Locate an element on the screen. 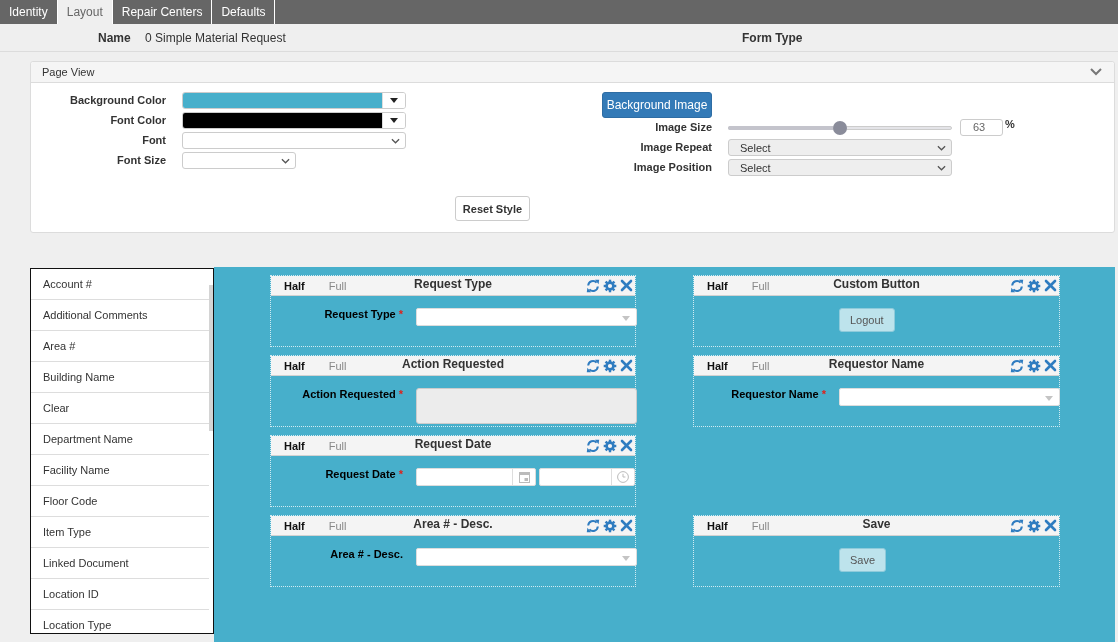  time-input is located at coordinates (587, 477).